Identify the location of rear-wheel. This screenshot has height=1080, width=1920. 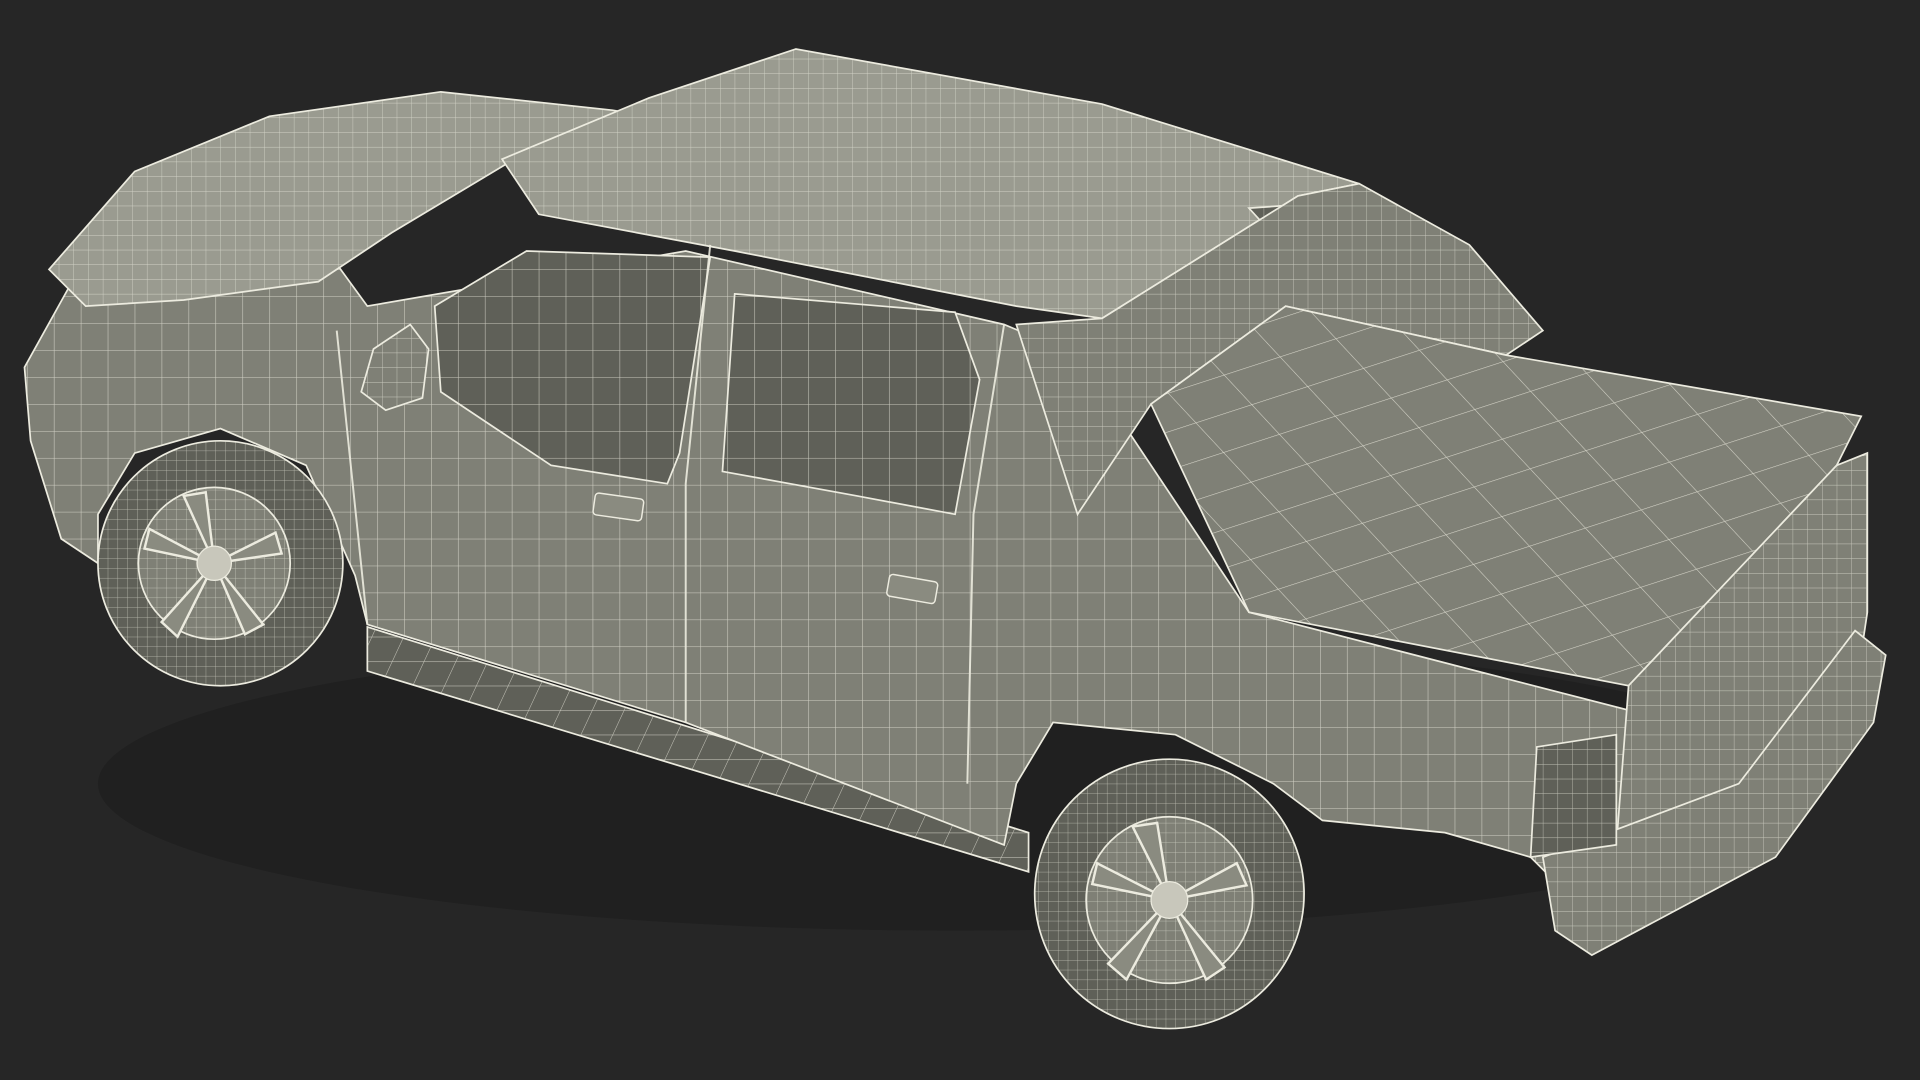
(1169, 894).